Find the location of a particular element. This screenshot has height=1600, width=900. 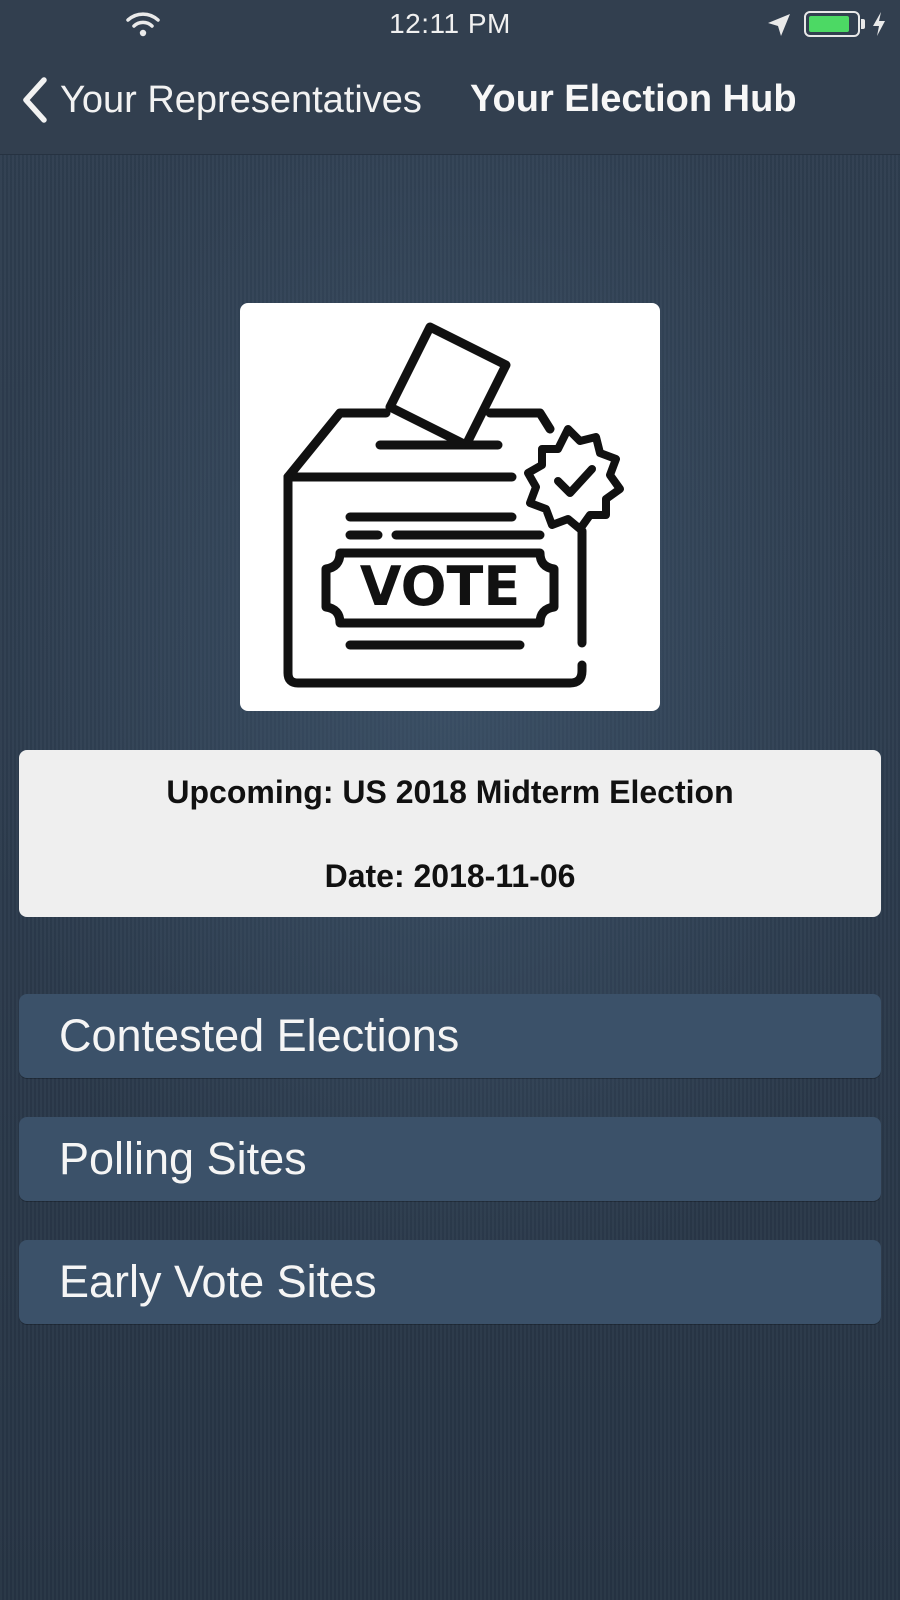

contested-elections-button: Contested Elections is located at coordinates (450, 1036).